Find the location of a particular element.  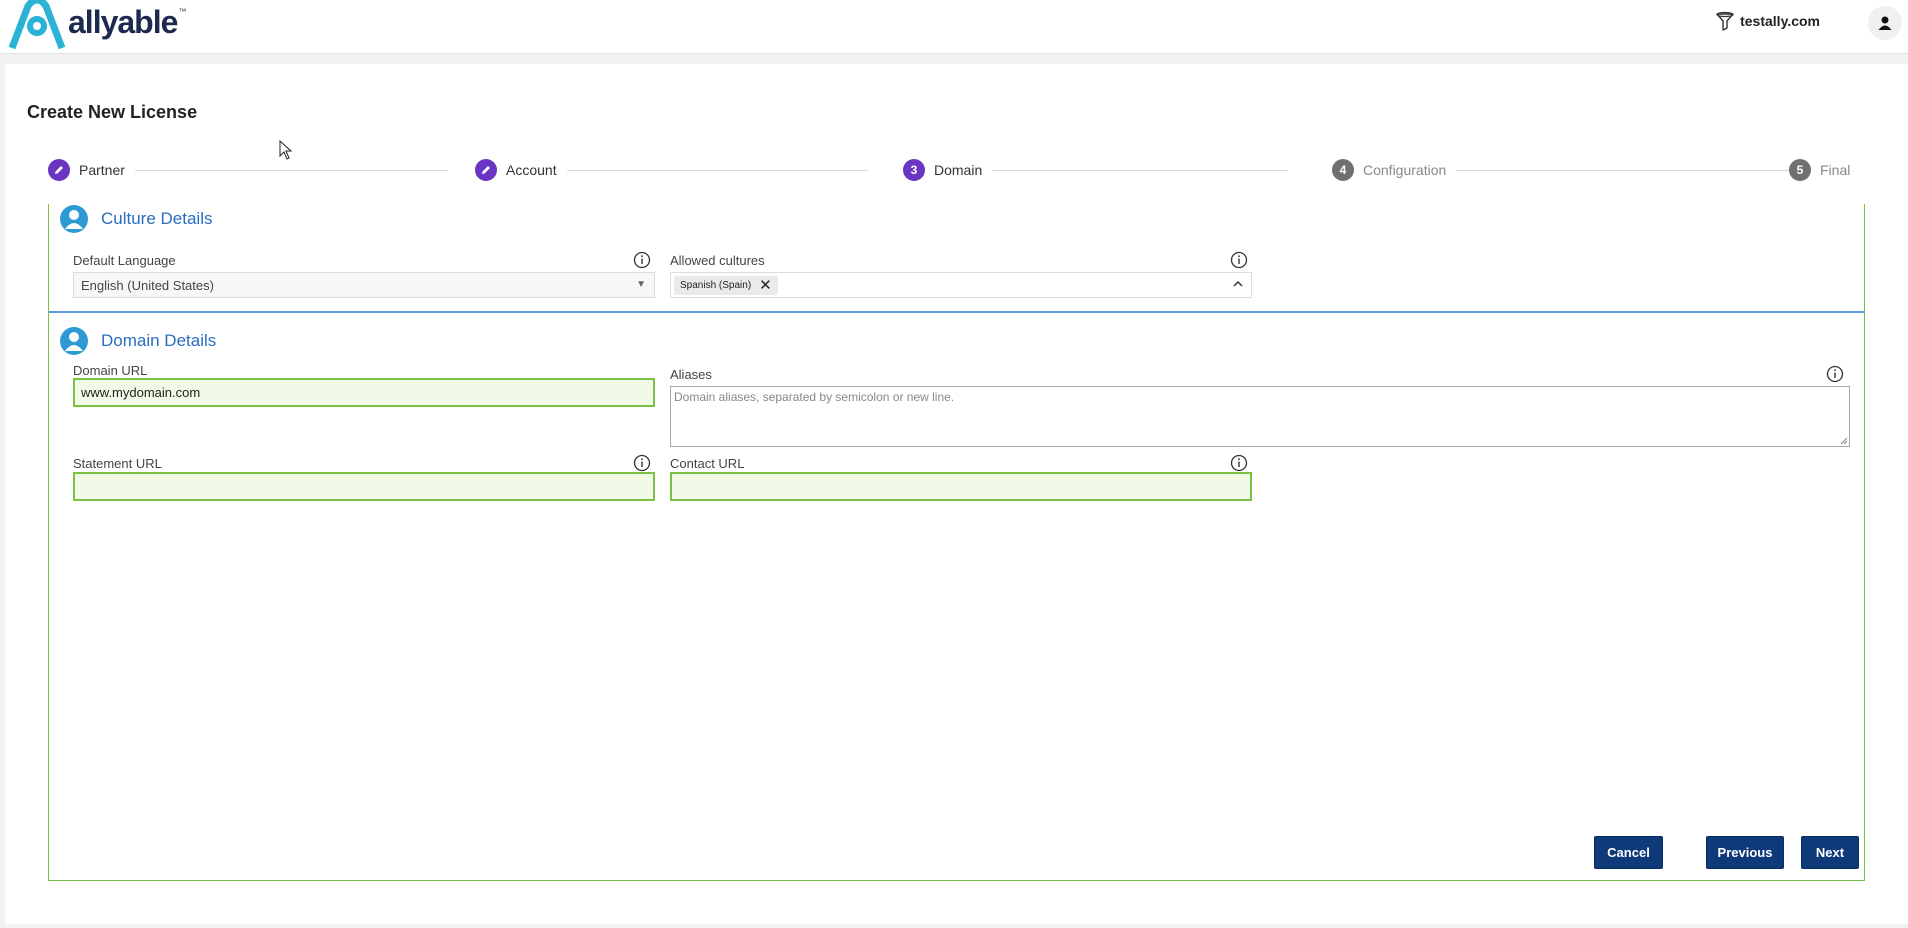

top-bar: allyable ™ testally.com is located at coordinates (954, 27).